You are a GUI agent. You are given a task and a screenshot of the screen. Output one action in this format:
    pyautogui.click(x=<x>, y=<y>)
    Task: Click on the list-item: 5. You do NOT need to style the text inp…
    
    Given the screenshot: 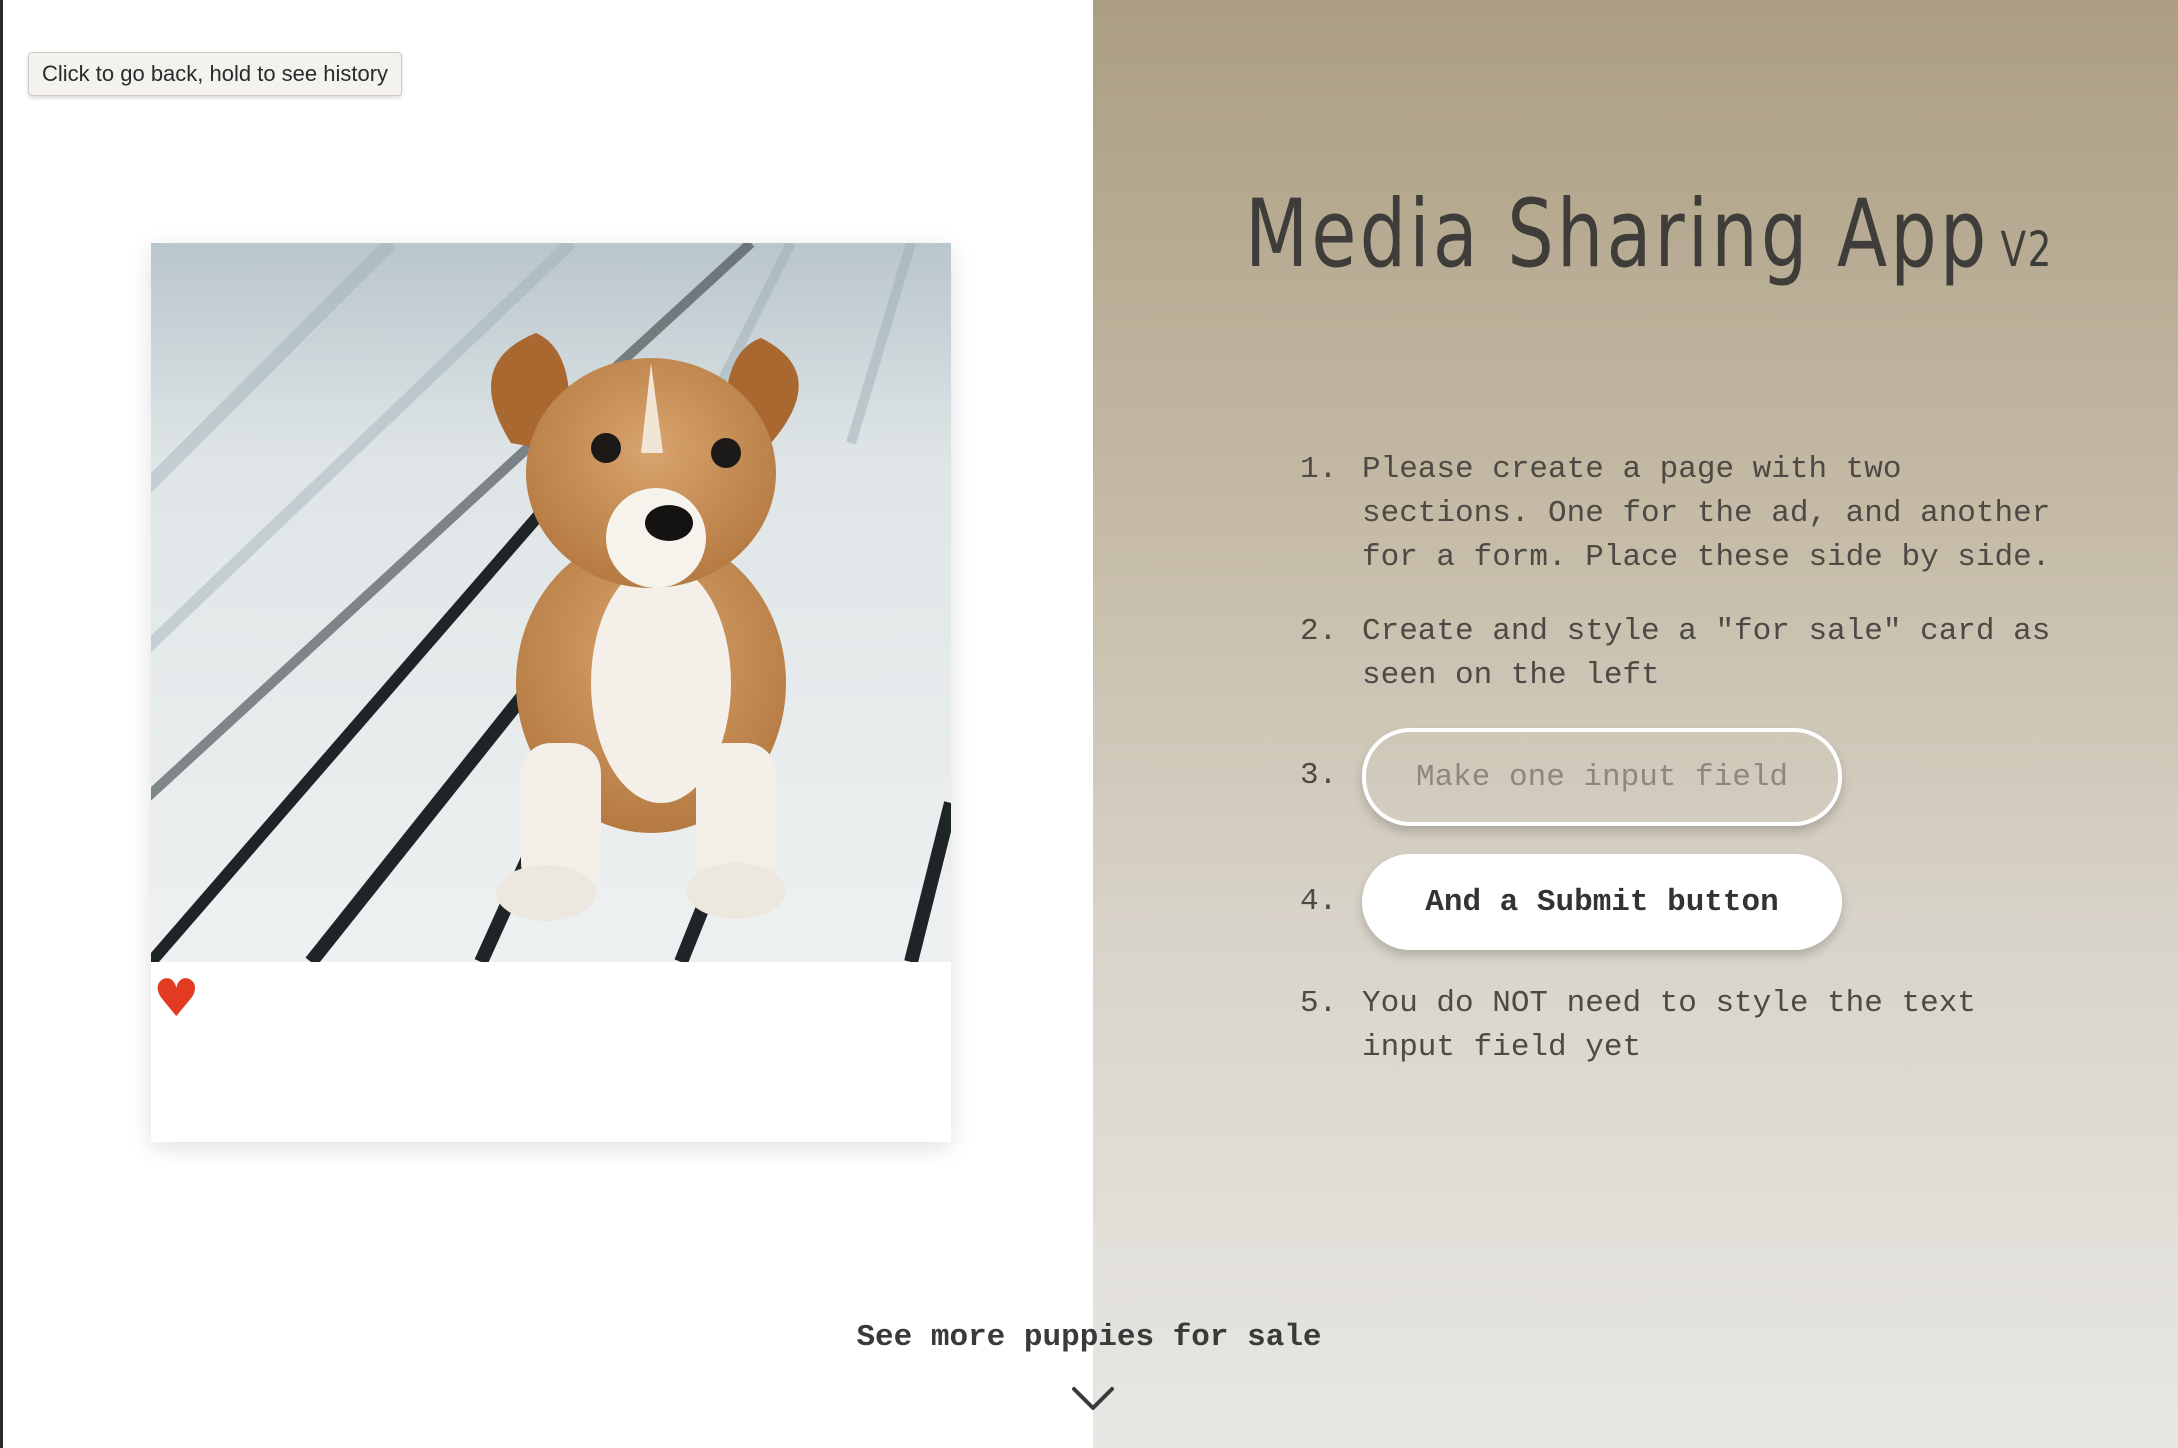 What is the action you would take?
    pyautogui.click(x=1680, y=1026)
    